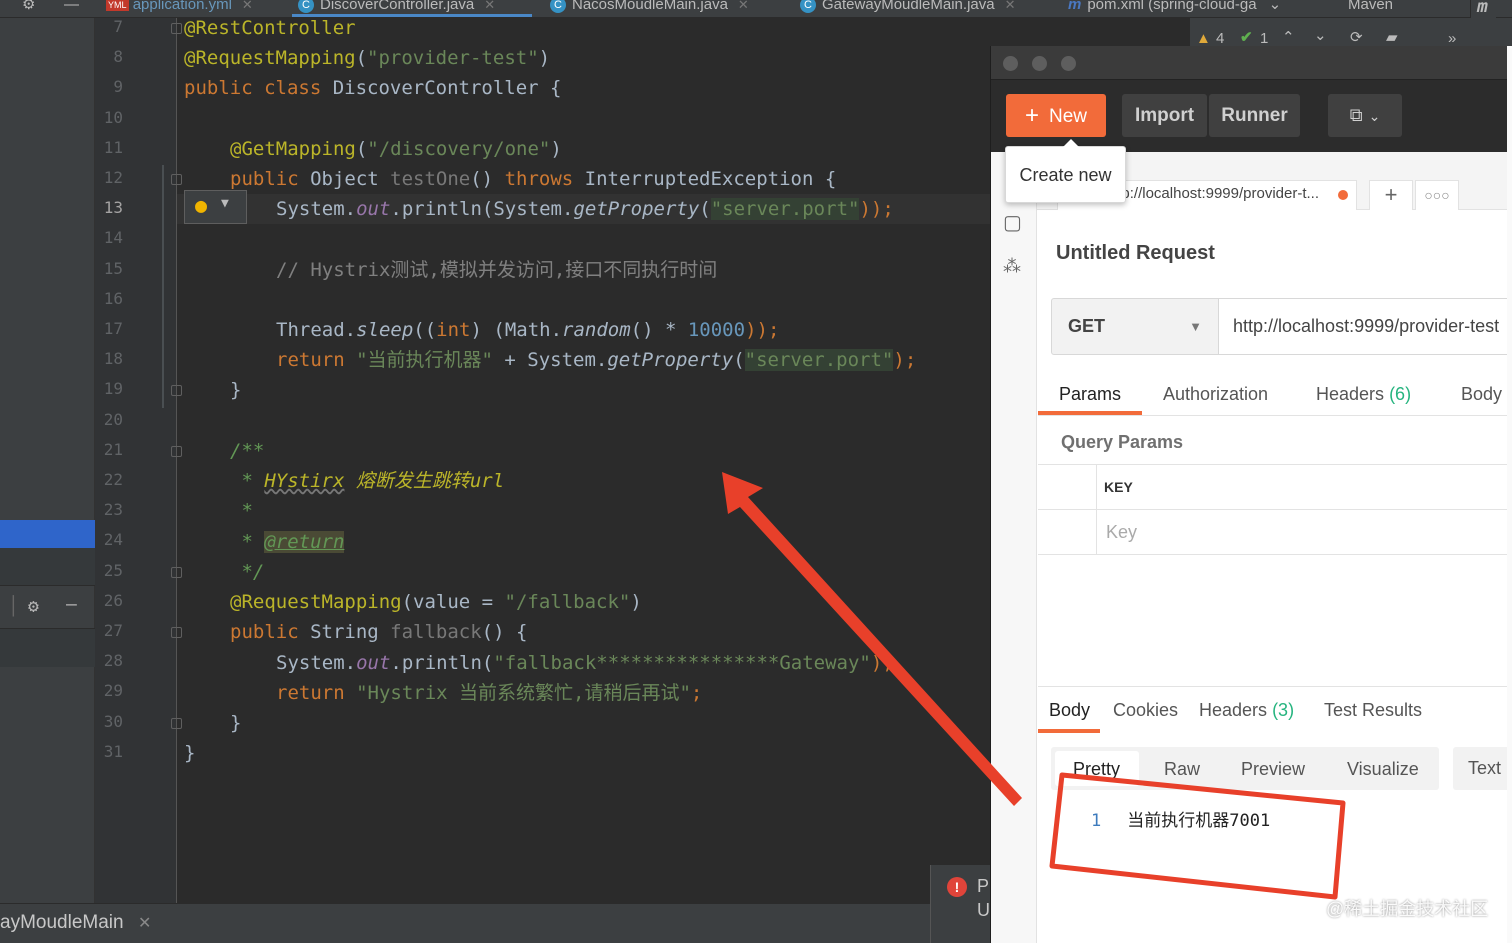 This screenshot has height=943, width=1512. Describe the element at coordinates (495, 923) in the screenshot. I see `run-tool-window-bar: ayMoudleMain ✕` at that location.